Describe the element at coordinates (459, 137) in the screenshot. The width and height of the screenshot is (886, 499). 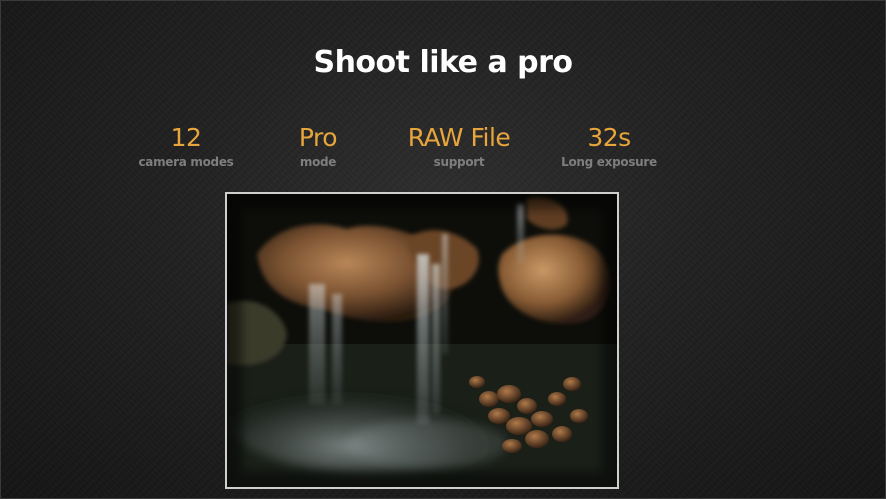
I see `stat-value: RAW File` at that location.